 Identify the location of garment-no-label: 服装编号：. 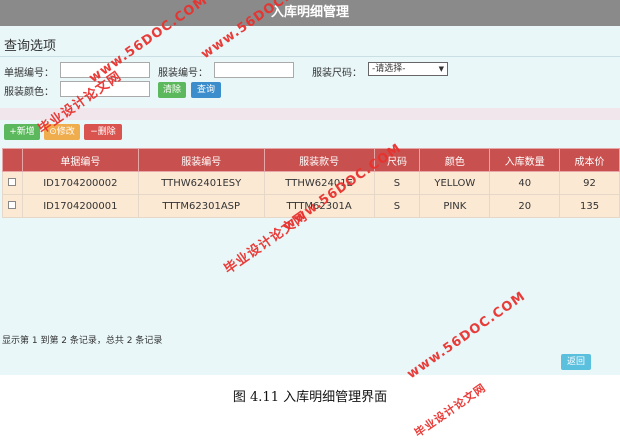
(183, 73).